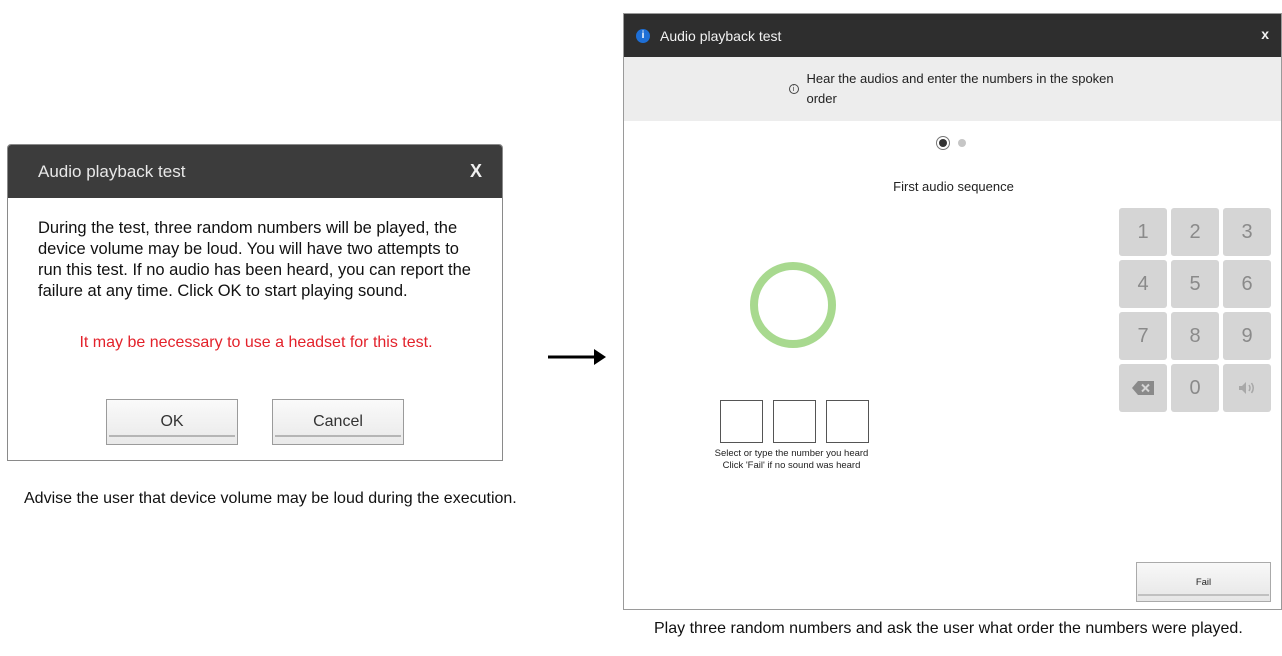  What do you see at coordinates (1195, 232) in the screenshot?
I see `key-2: 2` at bounding box center [1195, 232].